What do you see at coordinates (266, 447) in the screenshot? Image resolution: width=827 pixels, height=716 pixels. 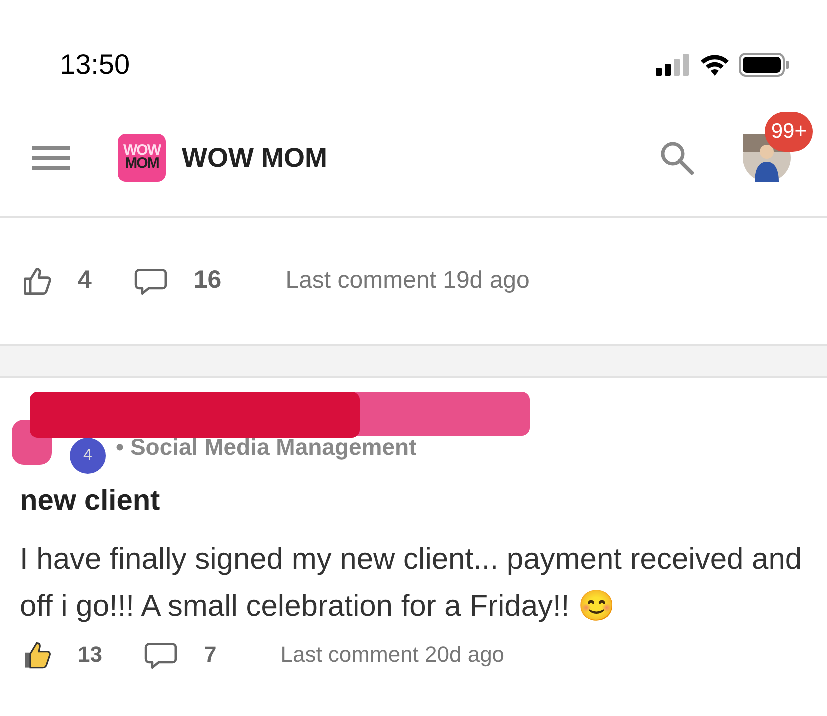 I see `category-label: • Social Media Management` at bounding box center [266, 447].